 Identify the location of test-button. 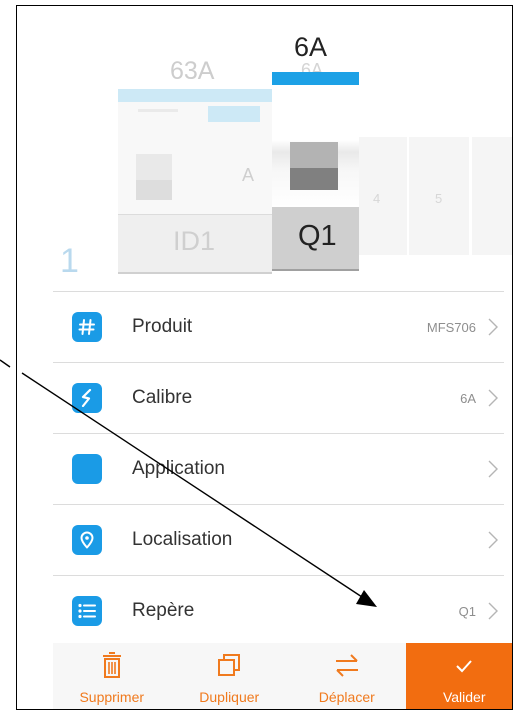
(234, 114).